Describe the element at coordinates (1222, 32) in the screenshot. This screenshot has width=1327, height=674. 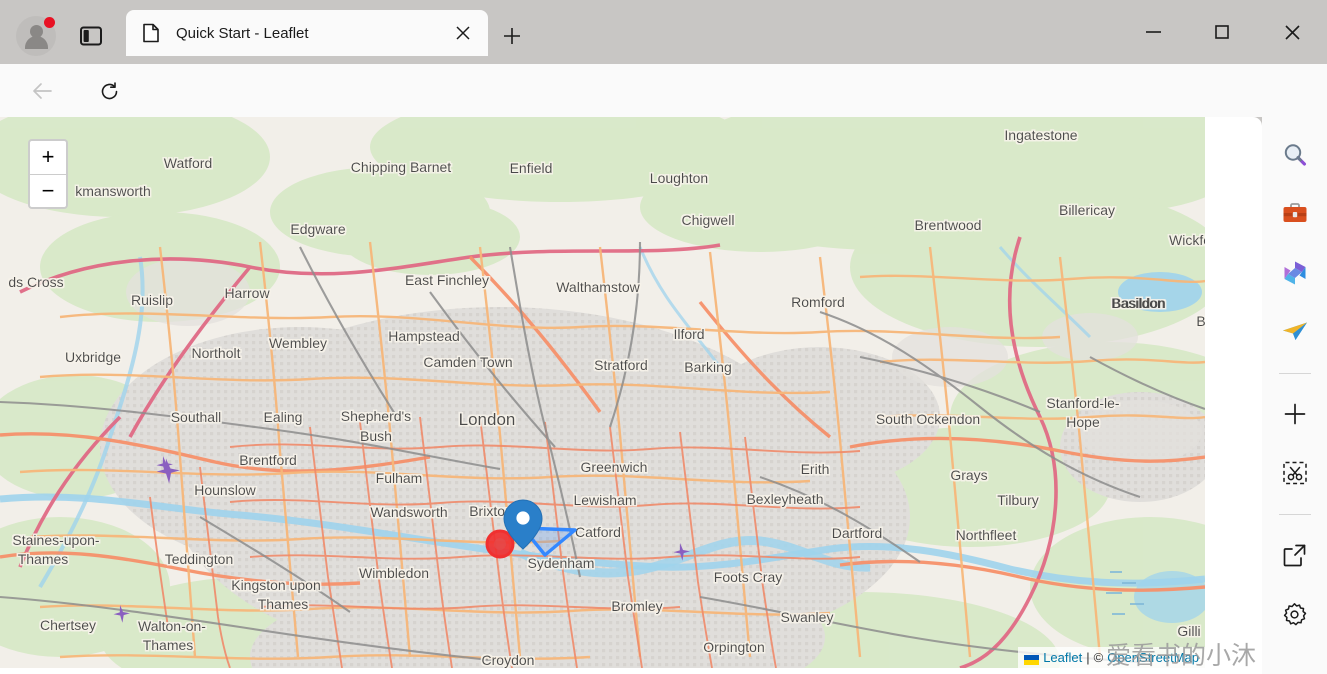
I see `maximize-button` at that location.